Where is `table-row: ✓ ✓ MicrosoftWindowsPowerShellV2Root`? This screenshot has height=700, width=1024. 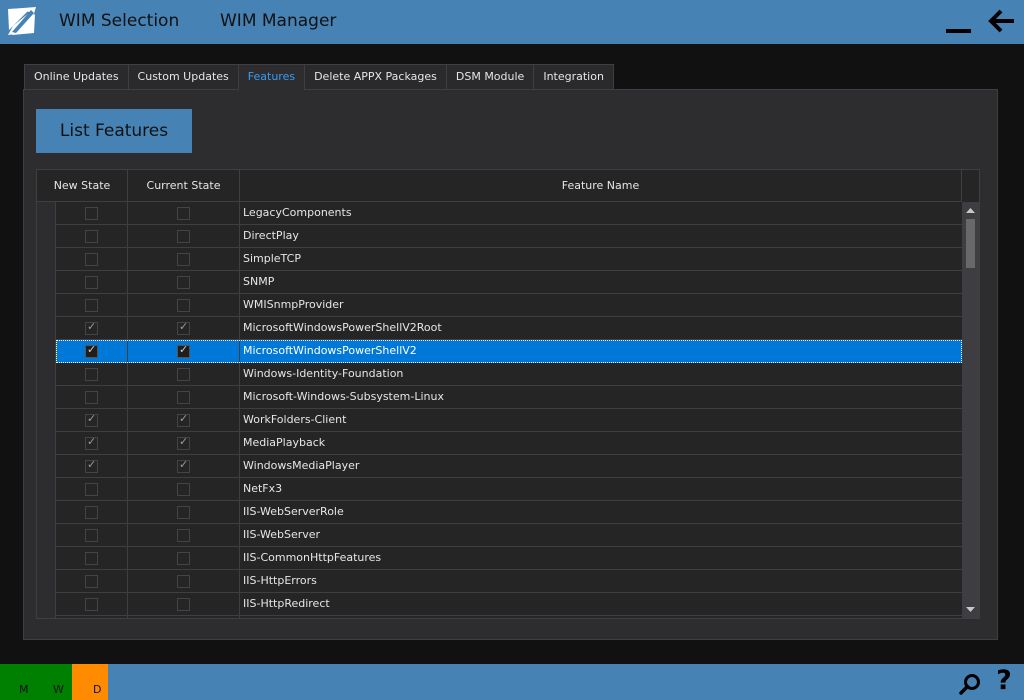 table-row: ✓ ✓ MicrosoftWindowsPowerShellV2Root is located at coordinates (499, 328).